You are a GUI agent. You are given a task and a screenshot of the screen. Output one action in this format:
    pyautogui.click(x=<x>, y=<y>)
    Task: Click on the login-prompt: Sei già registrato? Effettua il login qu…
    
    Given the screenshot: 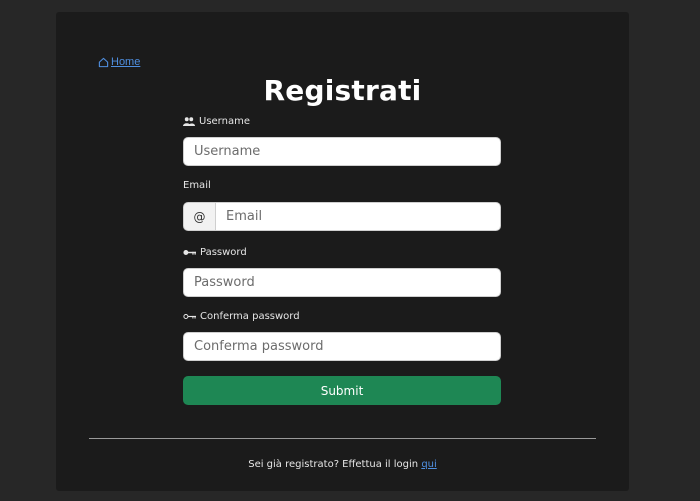 What is the action you would take?
    pyautogui.click(x=342, y=464)
    